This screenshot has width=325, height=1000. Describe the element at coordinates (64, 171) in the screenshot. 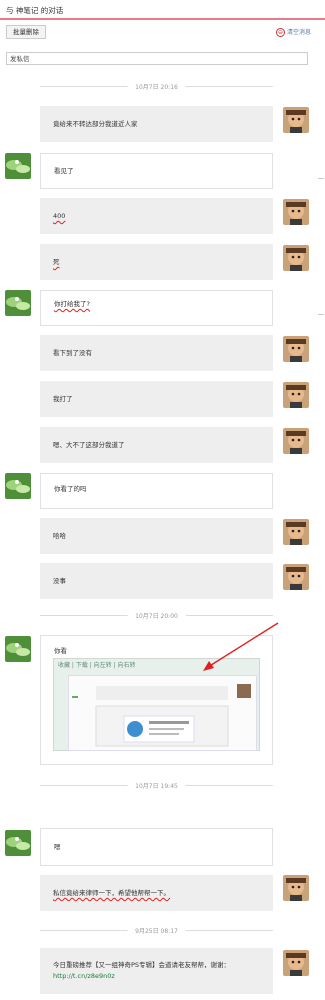

I see `message-text: 看见了` at that location.